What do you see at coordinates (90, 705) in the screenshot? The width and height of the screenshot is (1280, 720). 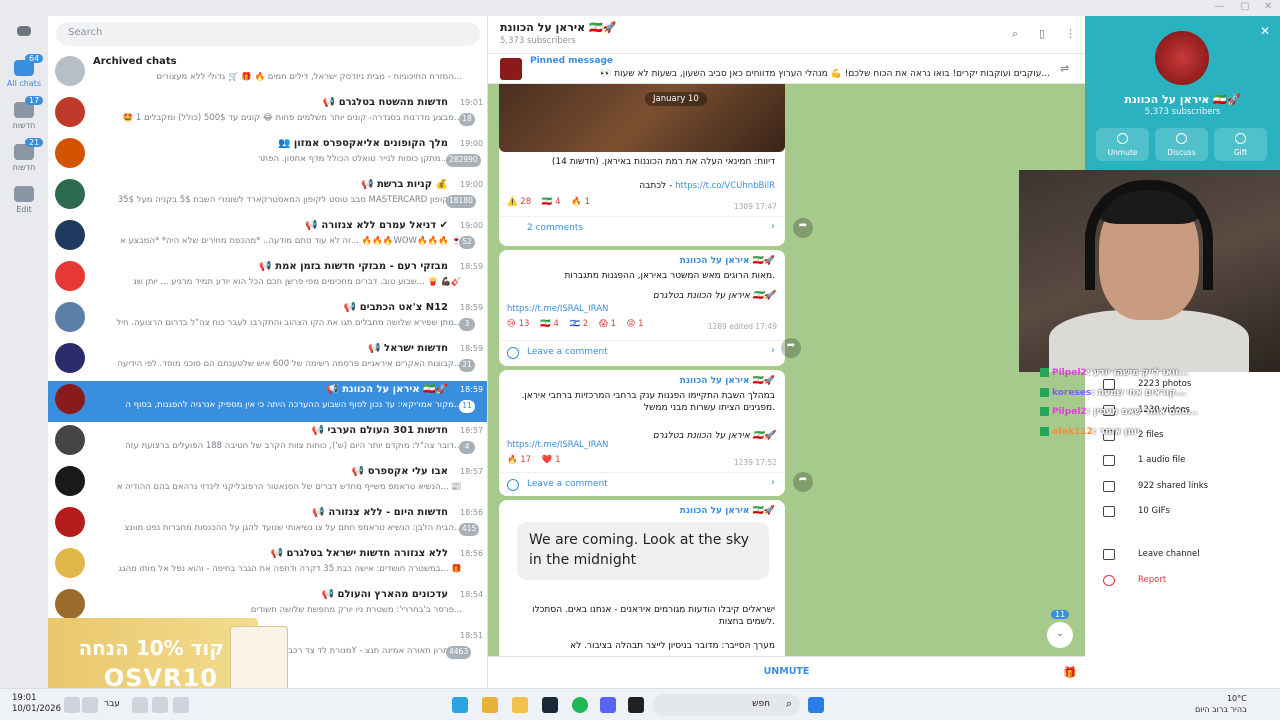 I see `network-icon` at bounding box center [90, 705].